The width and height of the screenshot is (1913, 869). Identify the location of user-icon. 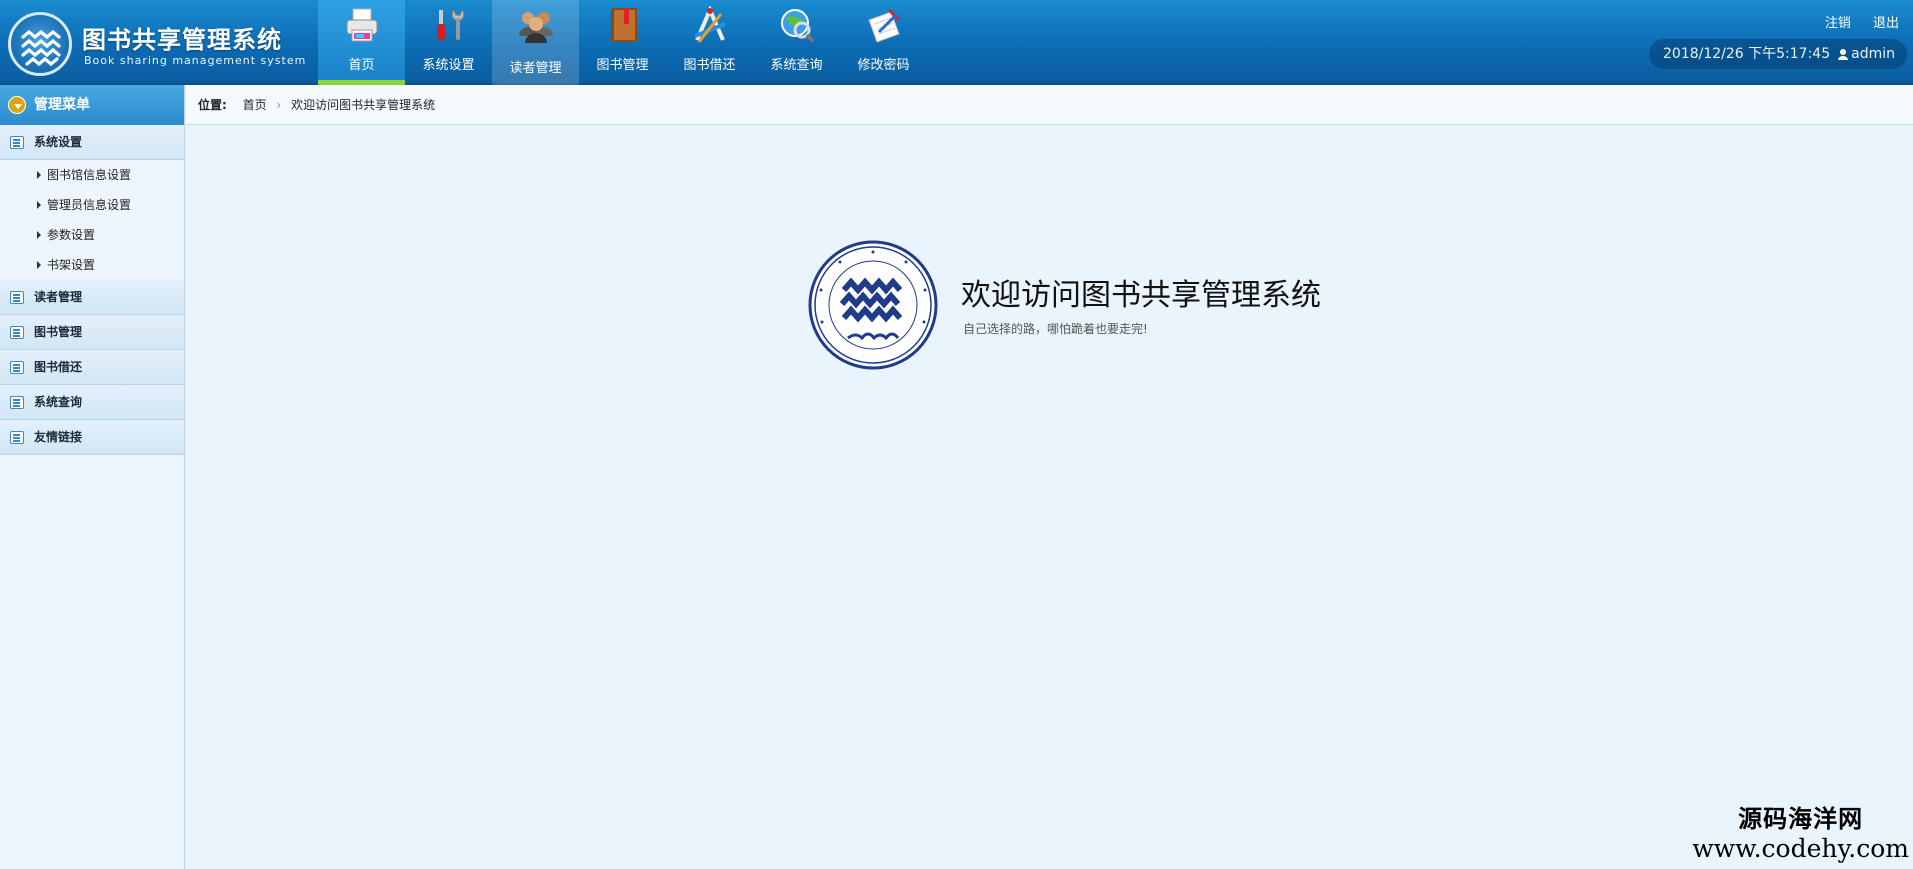
(1843, 54).